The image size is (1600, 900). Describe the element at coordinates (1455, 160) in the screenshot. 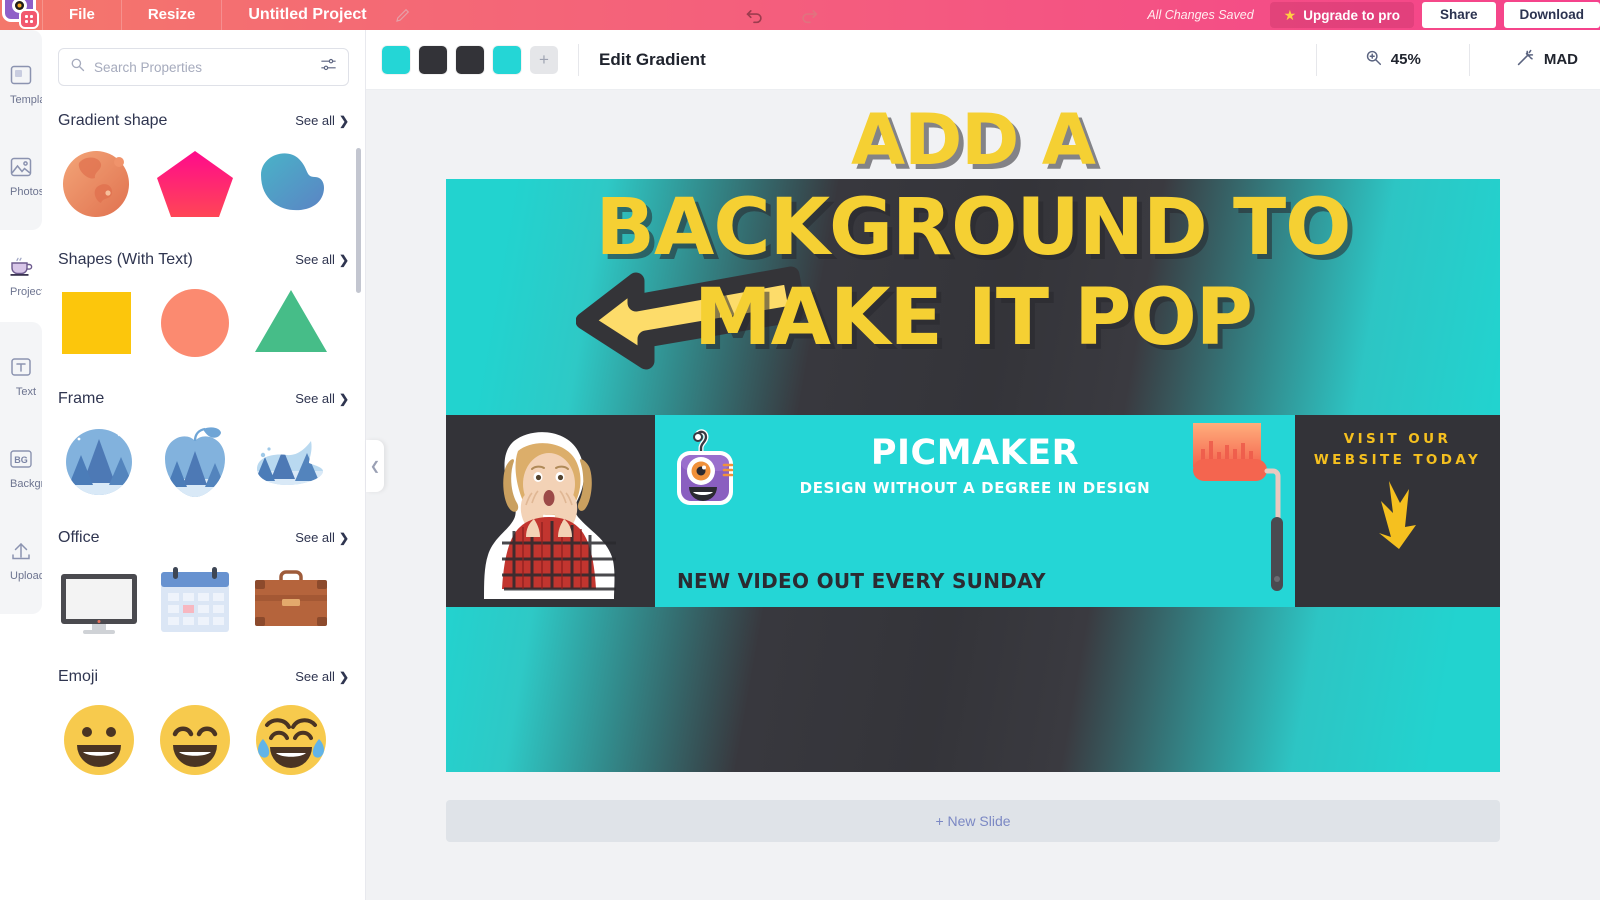

I see `duplicate-slide` at that location.